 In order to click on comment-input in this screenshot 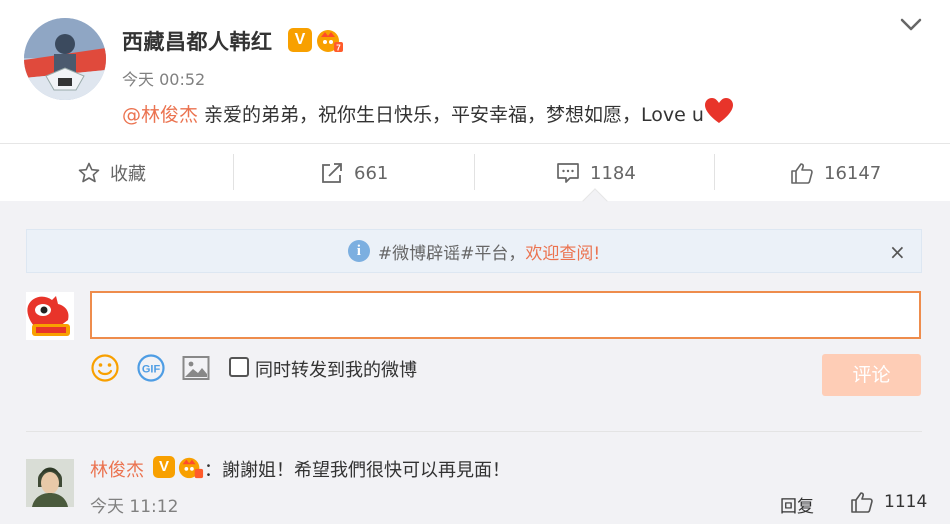, I will do `click(505, 315)`.